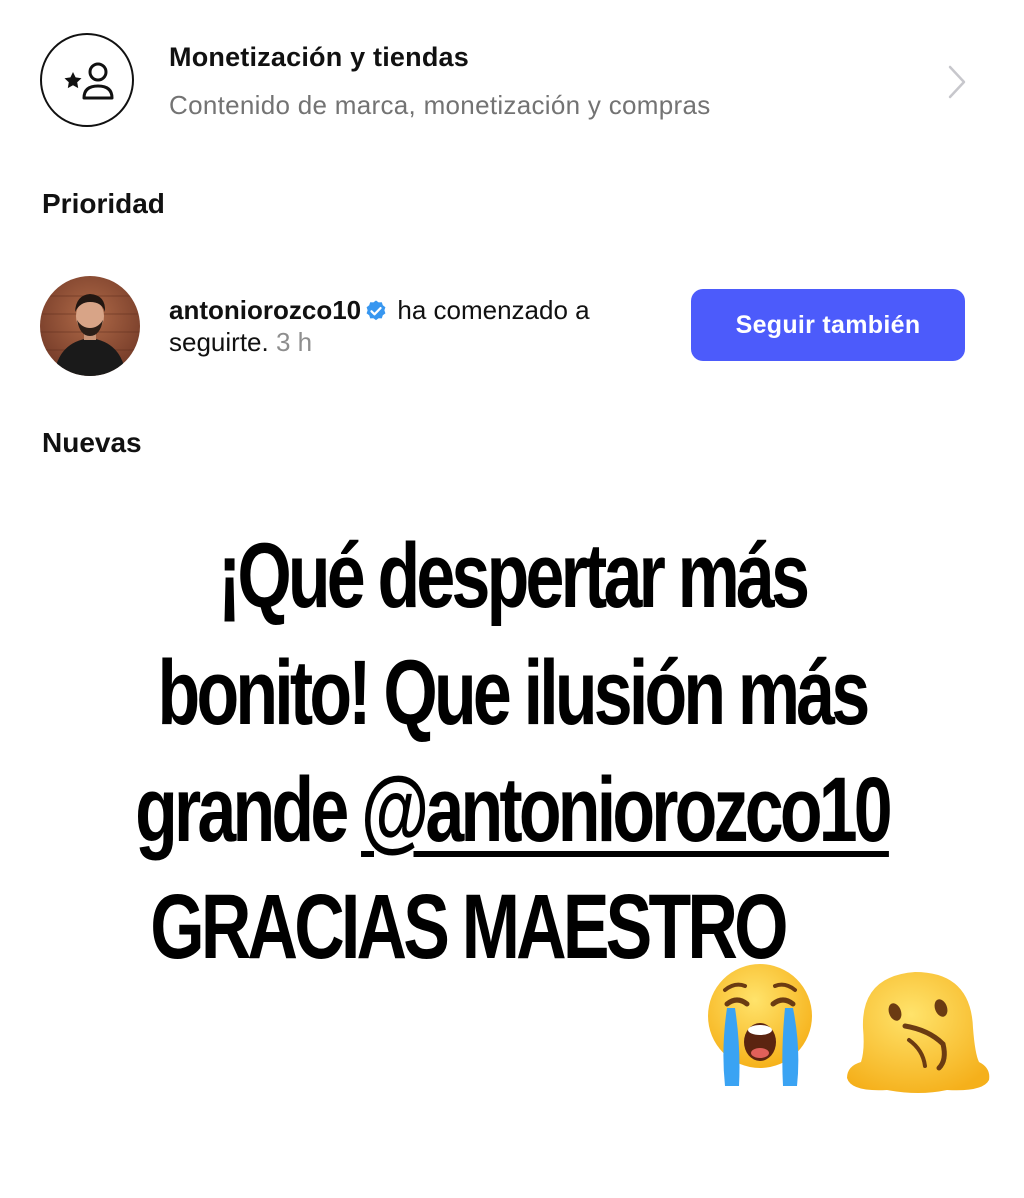  Describe the element at coordinates (828, 325) in the screenshot. I see `follow-back-button: Seguir también` at that location.